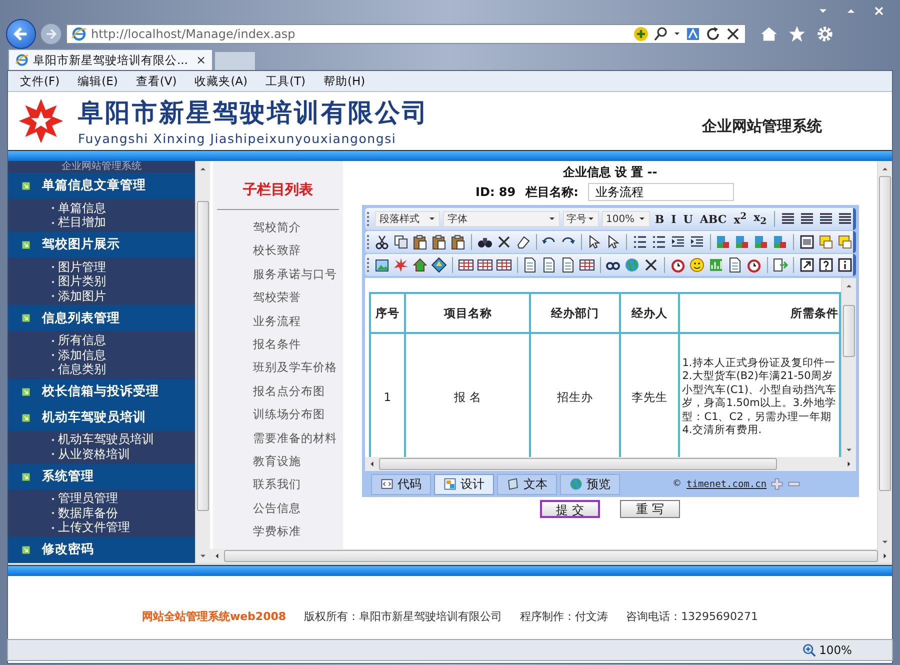 This screenshot has height=665, width=900. What do you see at coordinates (41, 121) in the screenshot?
I see `star-logo-icon` at bounding box center [41, 121].